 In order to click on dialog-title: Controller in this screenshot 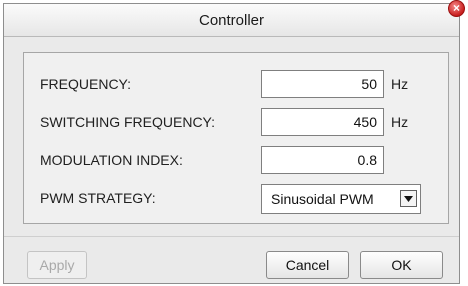, I will do `click(231, 20)`.